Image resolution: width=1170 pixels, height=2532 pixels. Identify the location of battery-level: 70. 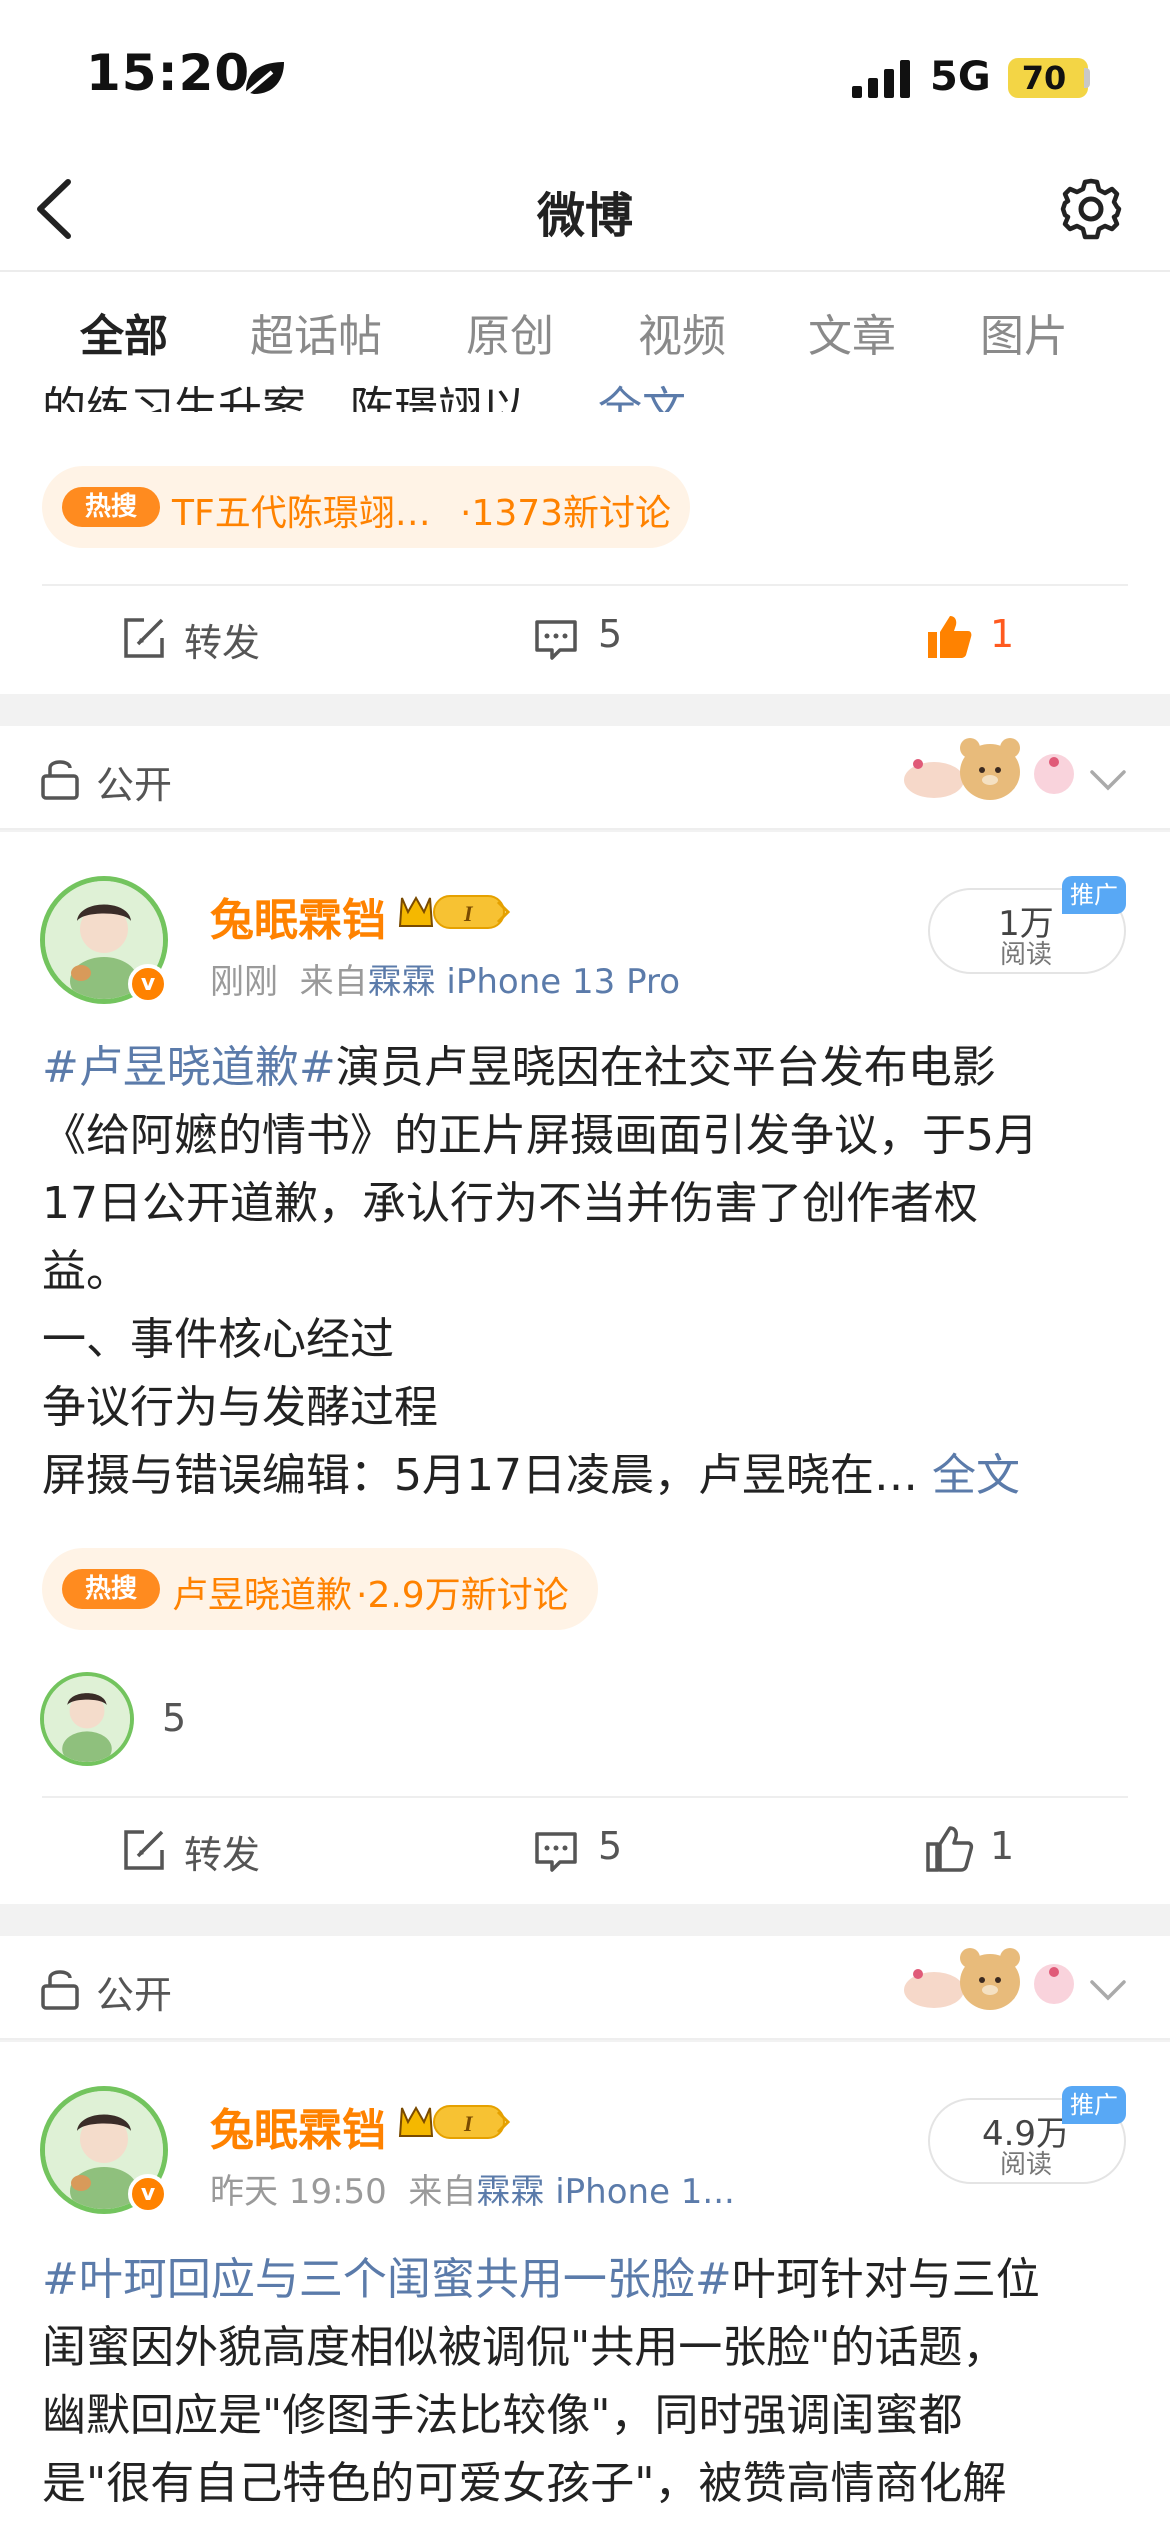
(1044, 78).